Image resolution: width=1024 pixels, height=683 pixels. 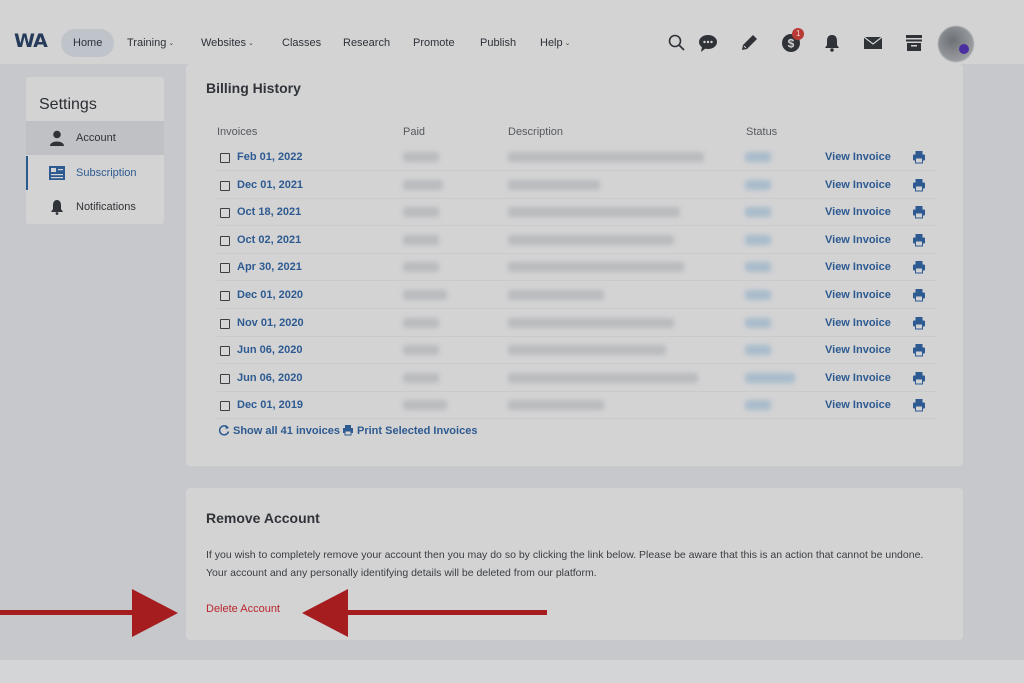 What do you see at coordinates (269, 240) in the screenshot?
I see `invoice-date-link: Oct 02, 2021` at bounding box center [269, 240].